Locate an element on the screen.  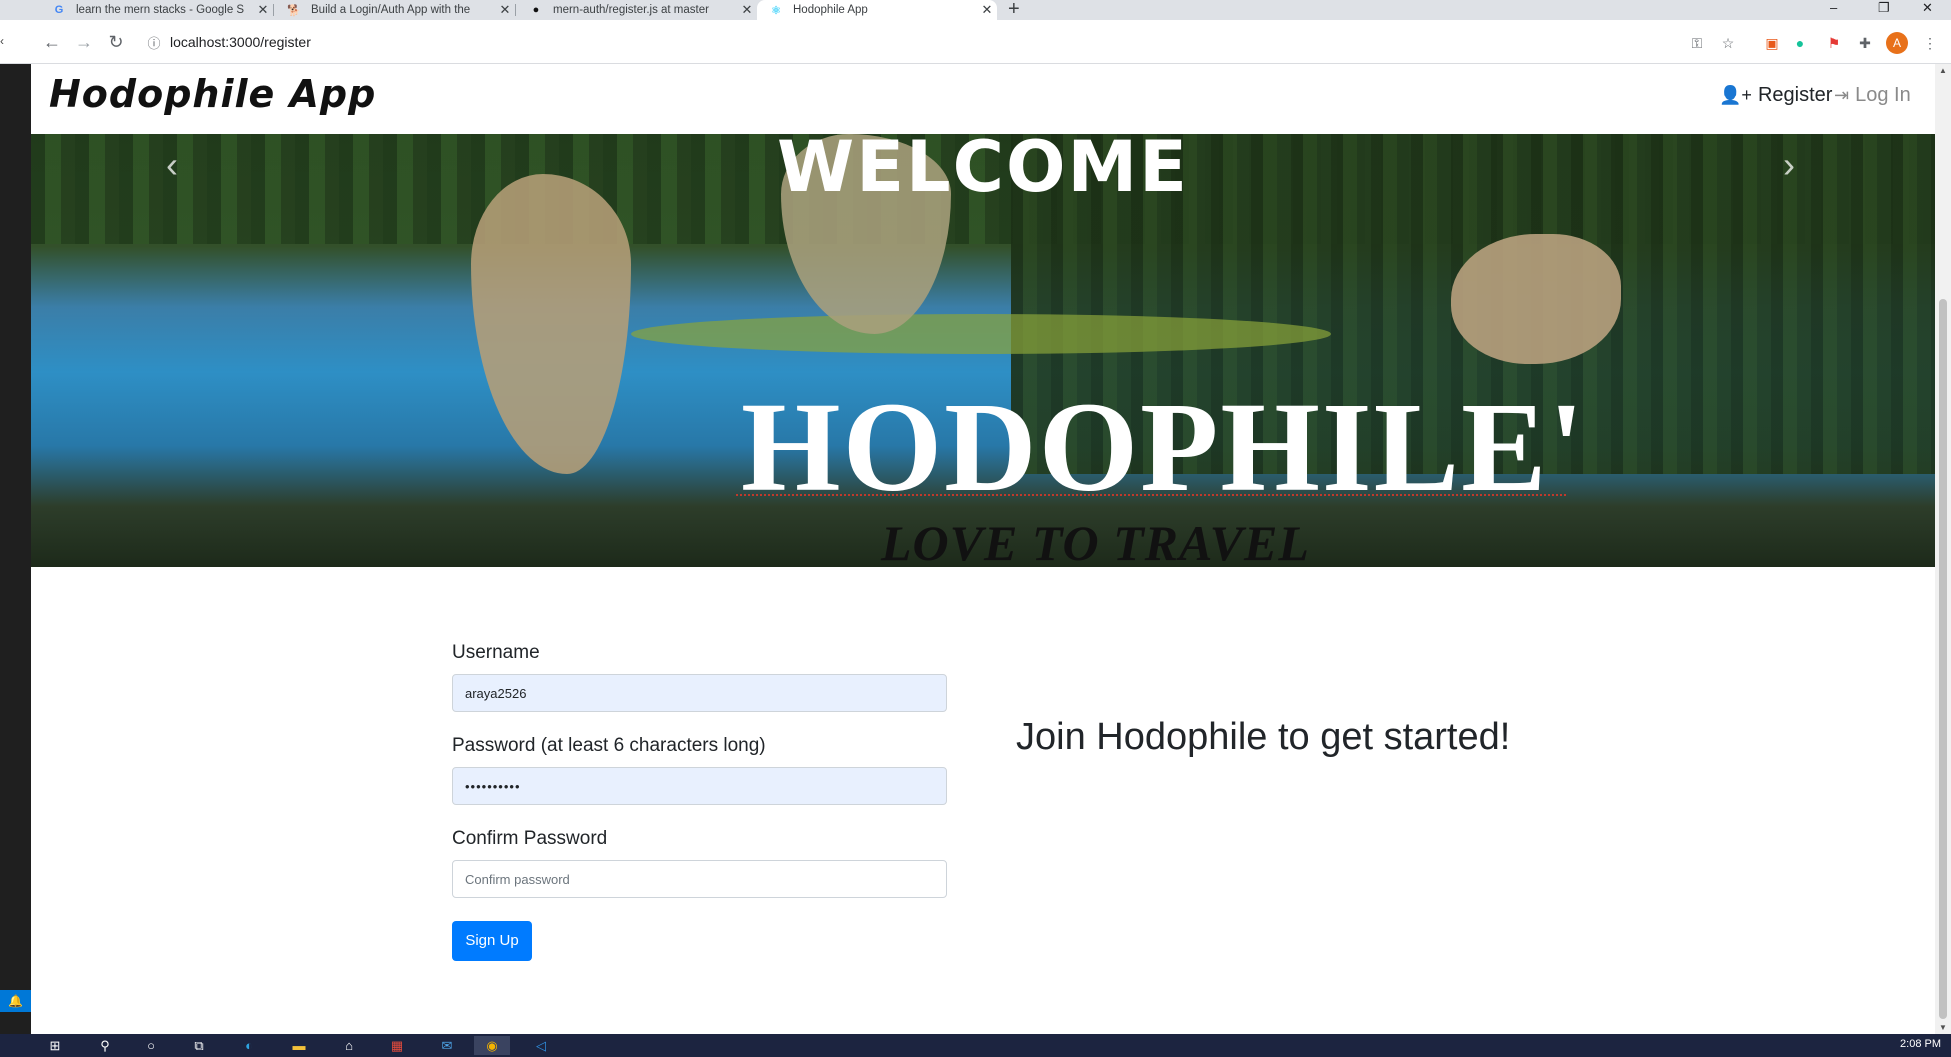
vscode-icon: ◁ is located at coordinates (541, 1045).